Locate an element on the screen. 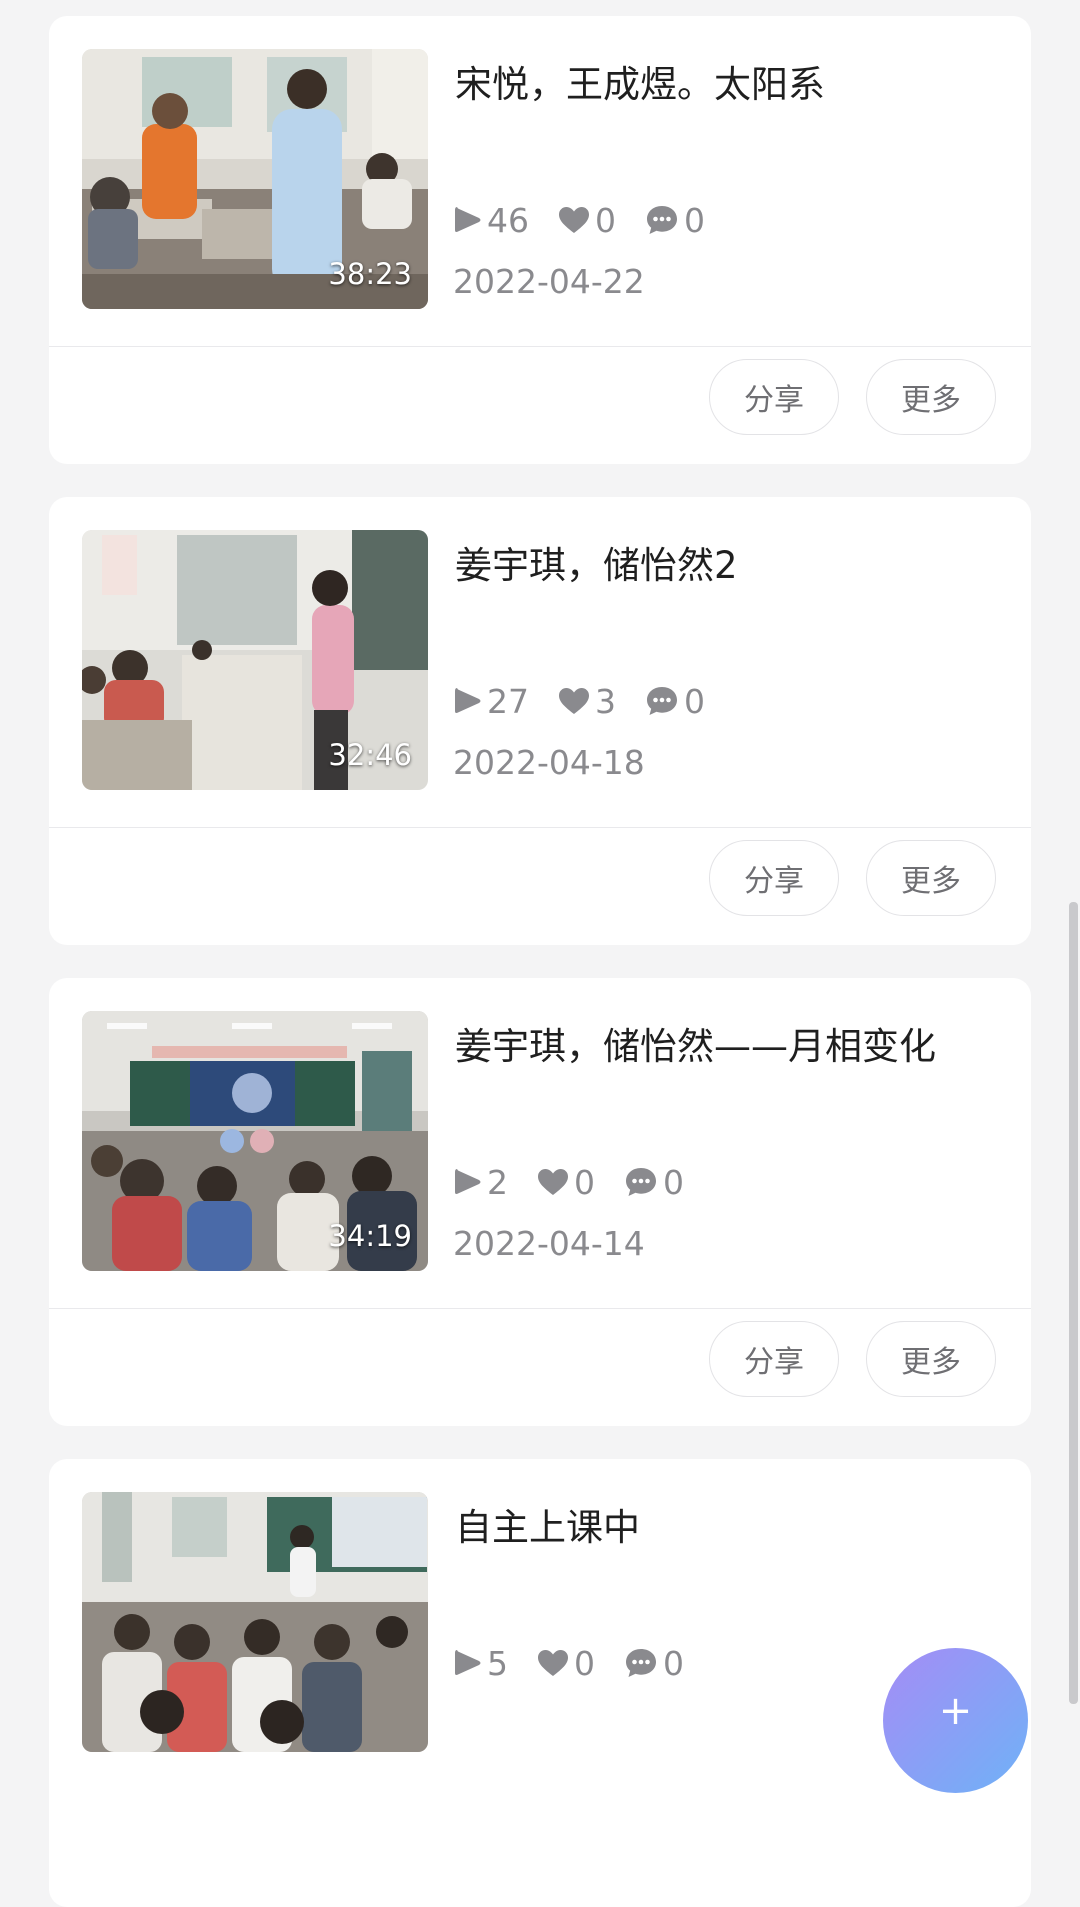  add-video-button: + is located at coordinates (955, 1720).